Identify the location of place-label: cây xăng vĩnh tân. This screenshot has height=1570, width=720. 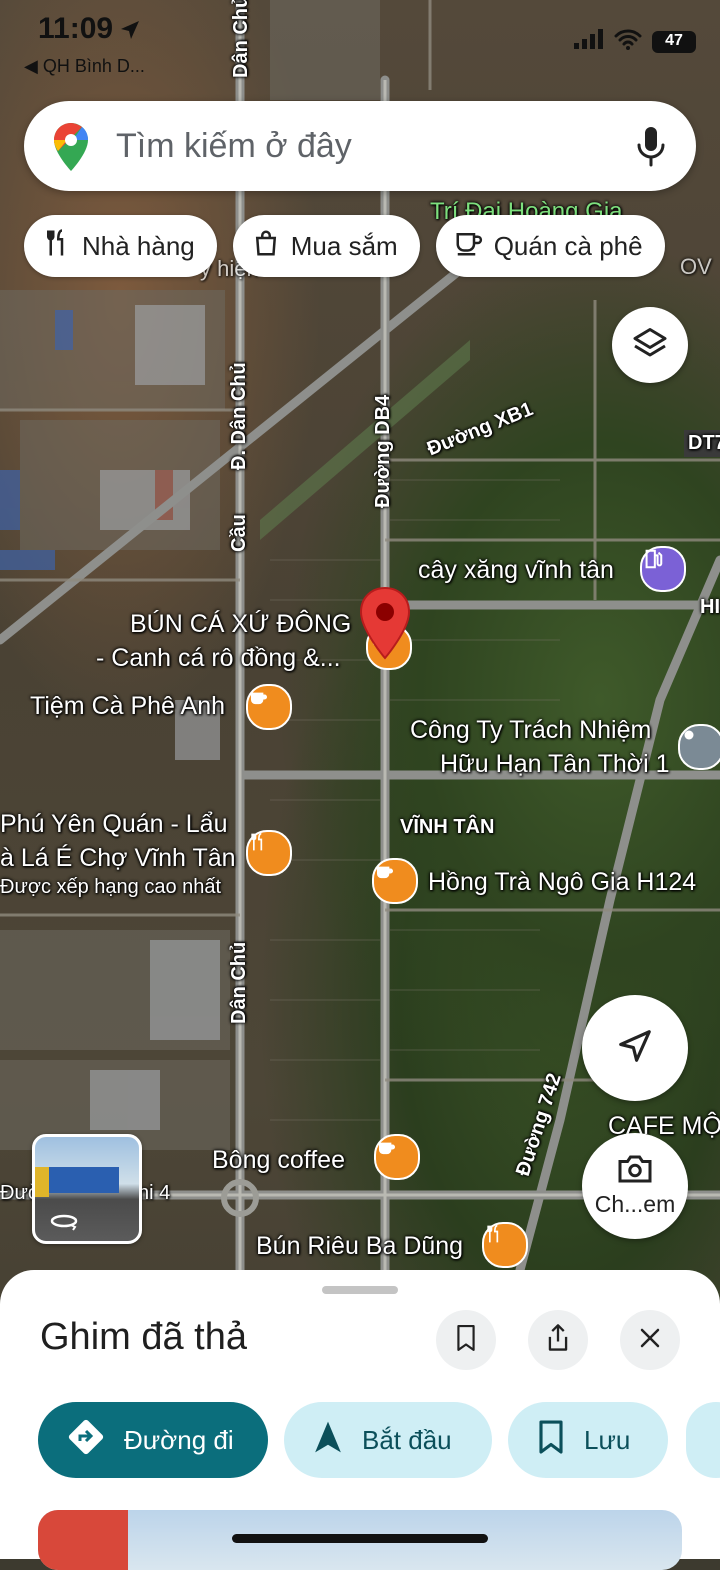
(516, 570).